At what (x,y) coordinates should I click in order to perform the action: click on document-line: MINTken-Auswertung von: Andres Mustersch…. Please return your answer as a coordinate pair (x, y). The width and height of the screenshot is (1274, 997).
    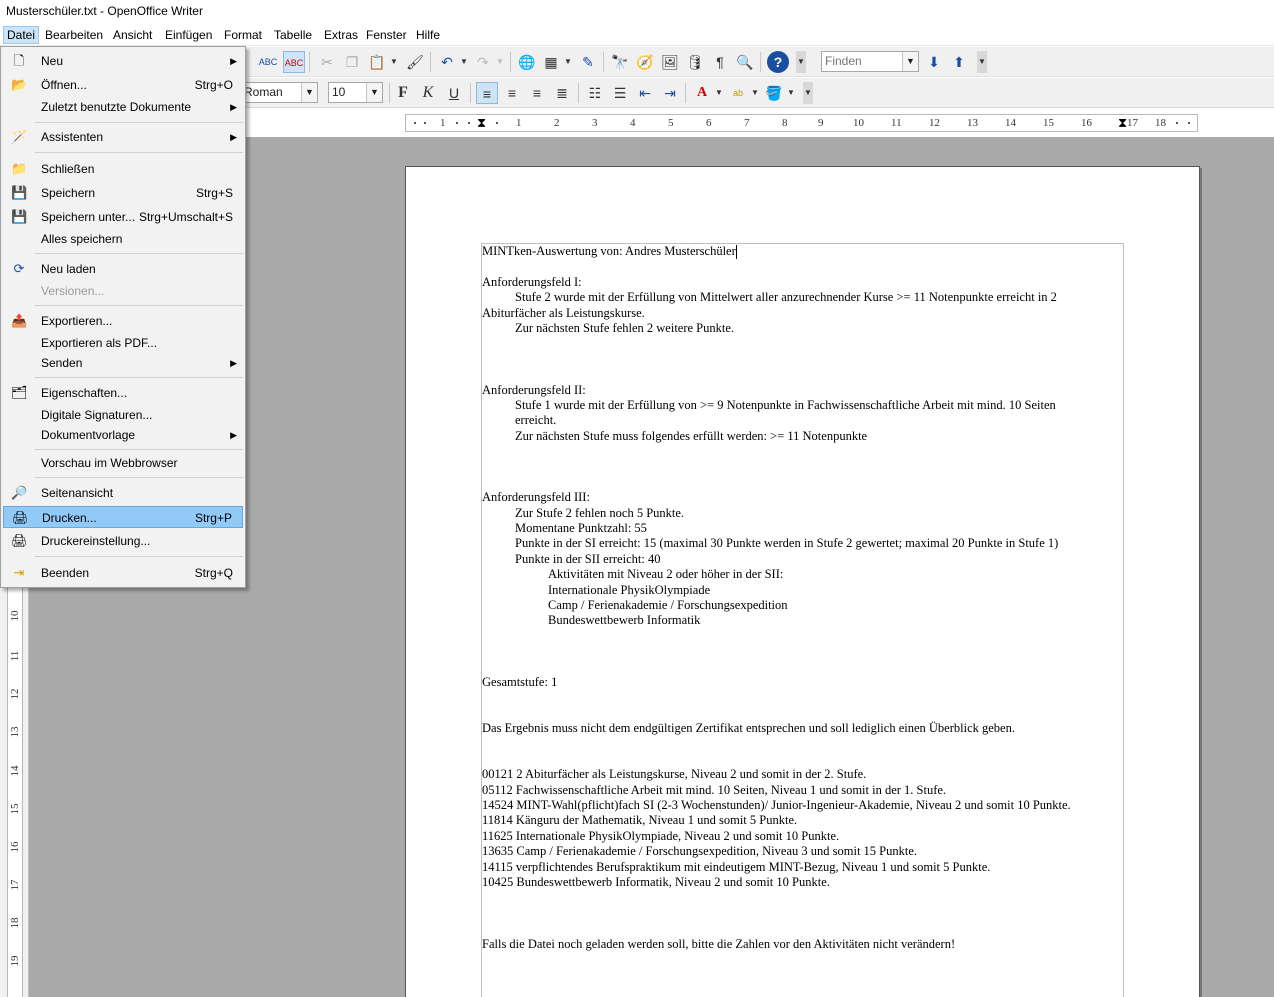
    Looking at the image, I should click on (802, 252).